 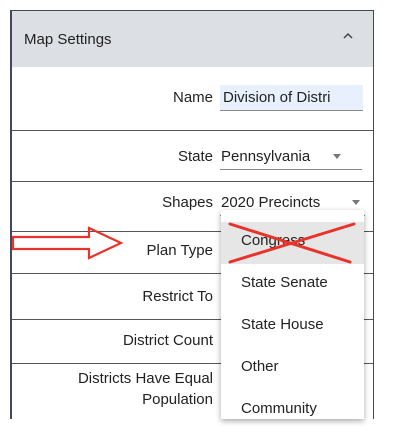 I want to click on name-row: Name Division of Distri, so click(x=192, y=99).